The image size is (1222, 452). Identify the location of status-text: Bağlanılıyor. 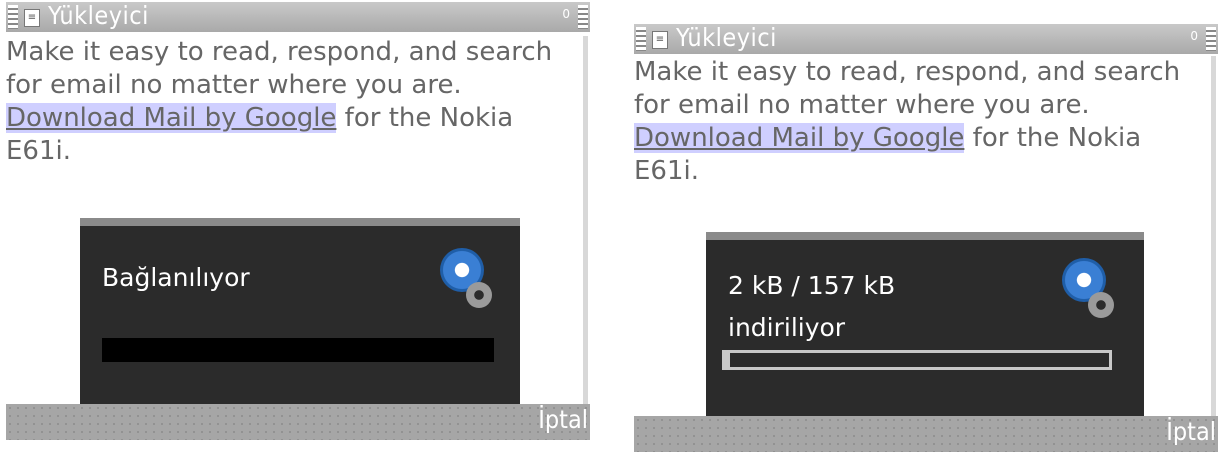
(176, 277).